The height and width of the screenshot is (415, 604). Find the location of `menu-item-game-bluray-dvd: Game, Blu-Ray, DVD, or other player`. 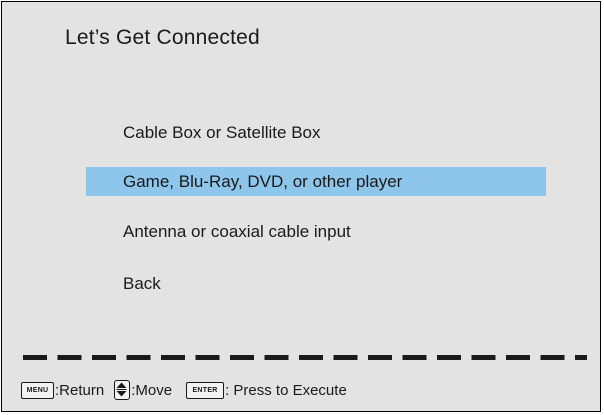

menu-item-game-bluray-dvd: Game, Blu-Ray, DVD, or other player is located at coordinates (316, 181).